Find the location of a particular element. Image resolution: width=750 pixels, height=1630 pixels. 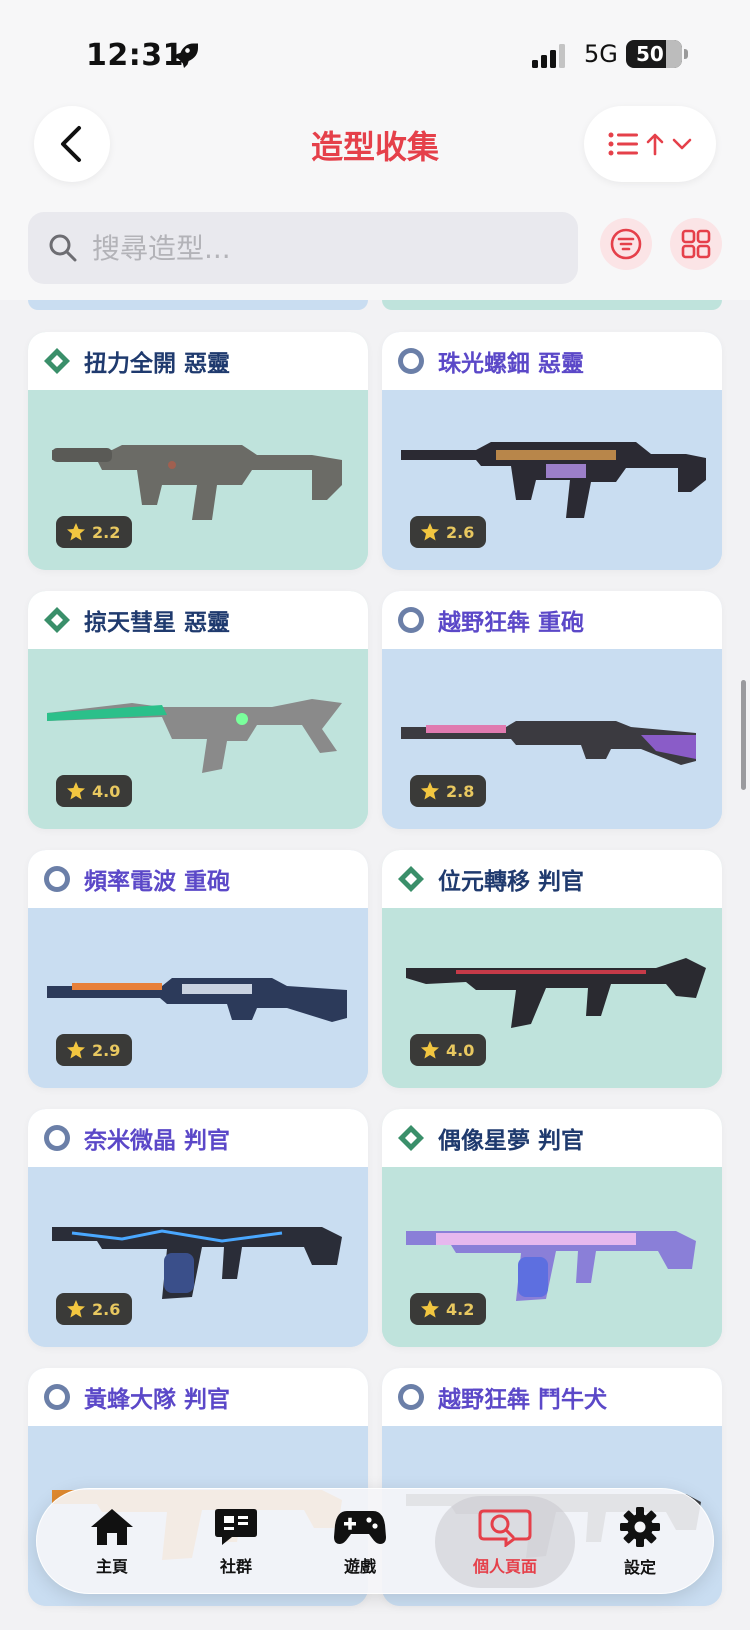

skin-card-body: 4.2 is located at coordinates (552, 1257).